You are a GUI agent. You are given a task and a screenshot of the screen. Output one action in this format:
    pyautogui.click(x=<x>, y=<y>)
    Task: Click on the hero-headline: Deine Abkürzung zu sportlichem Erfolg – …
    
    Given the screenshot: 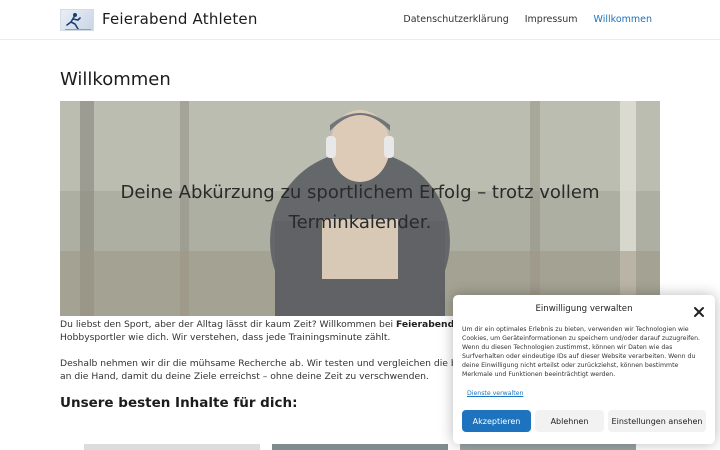 What is the action you would take?
    pyautogui.click(x=360, y=207)
    